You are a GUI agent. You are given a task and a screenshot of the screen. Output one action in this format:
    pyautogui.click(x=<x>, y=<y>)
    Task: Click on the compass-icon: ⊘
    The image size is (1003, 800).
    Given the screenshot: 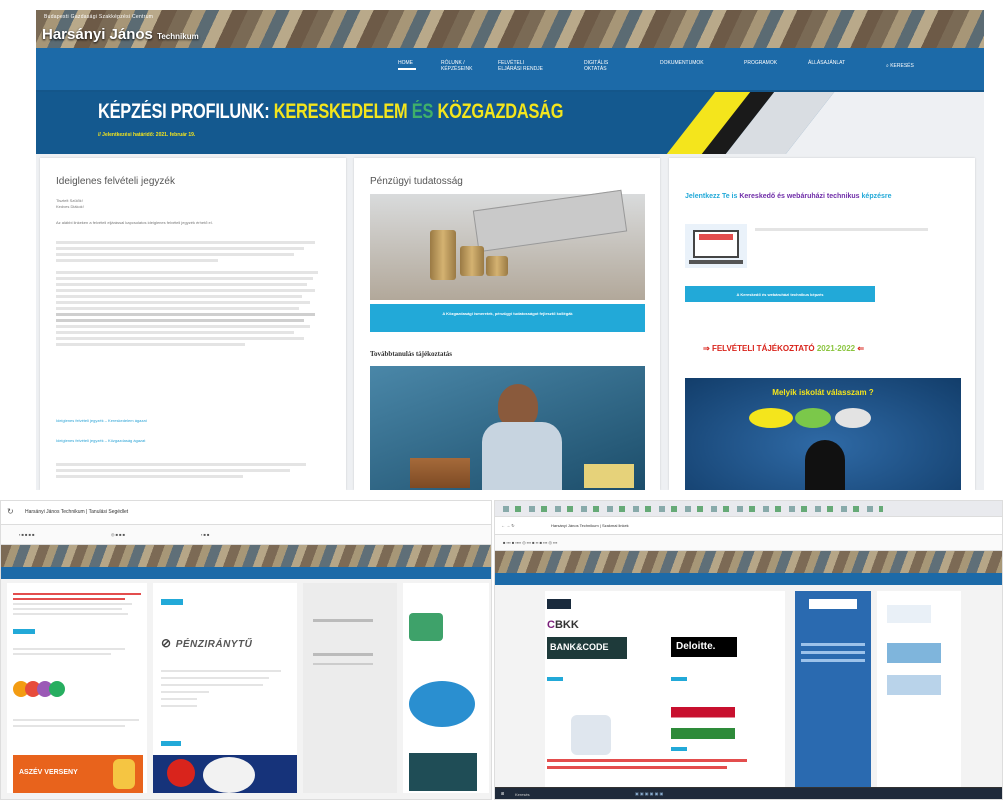 What is the action you would take?
    pyautogui.click(x=166, y=643)
    